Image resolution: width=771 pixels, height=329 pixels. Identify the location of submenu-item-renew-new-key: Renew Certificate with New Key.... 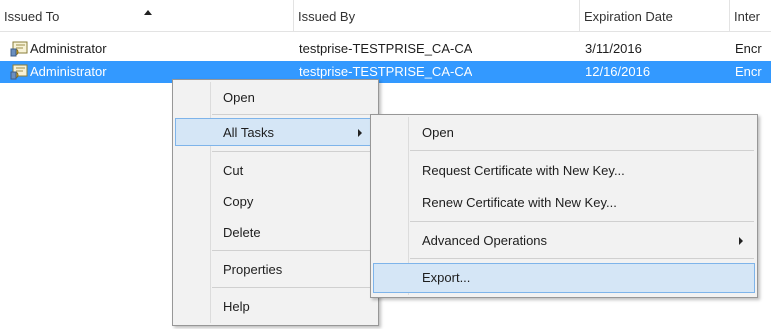
(564, 202).